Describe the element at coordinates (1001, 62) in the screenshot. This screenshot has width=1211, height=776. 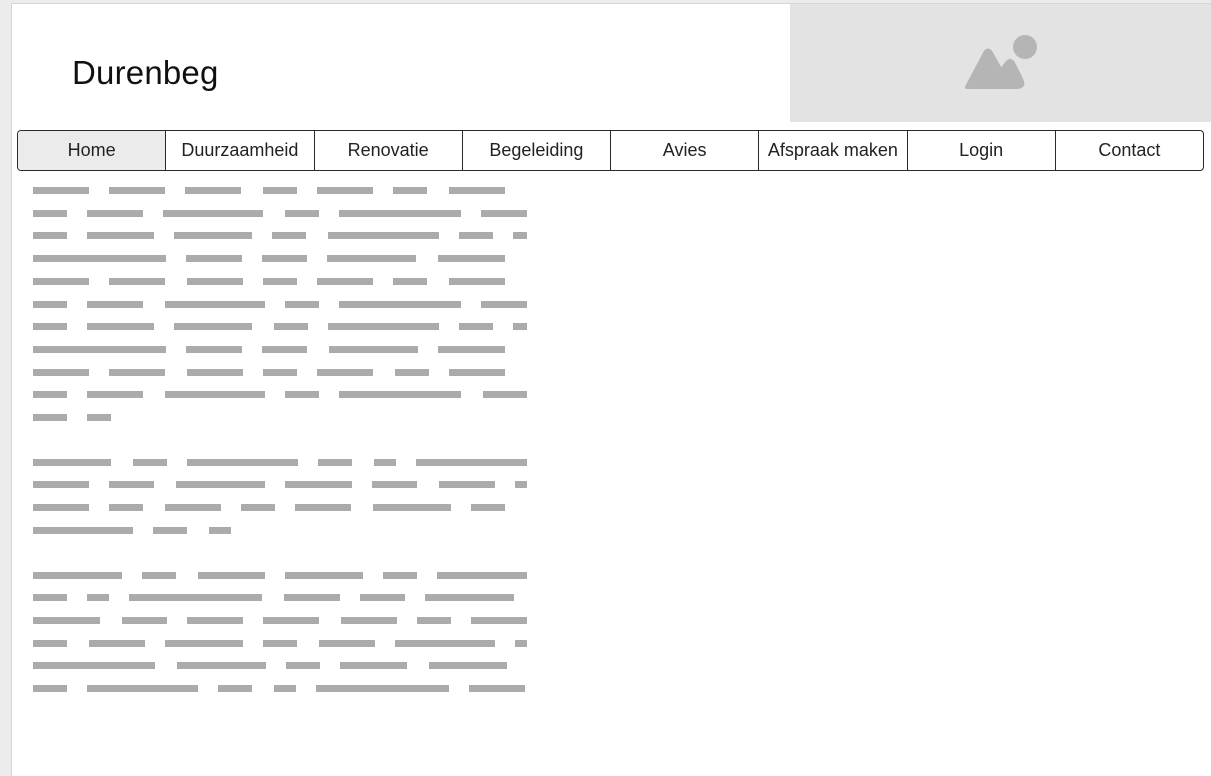
I see `image-placeholder-icon` at that location.